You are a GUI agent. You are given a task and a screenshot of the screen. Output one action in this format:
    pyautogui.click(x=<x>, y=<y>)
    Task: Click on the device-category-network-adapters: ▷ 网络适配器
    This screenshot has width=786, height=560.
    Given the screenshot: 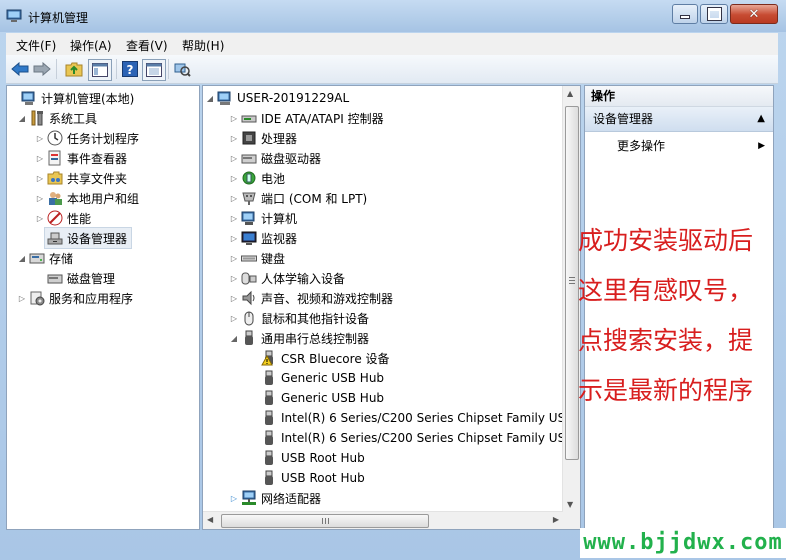 What is the action you would take?
    pyautogui.click(x=275, y=498)
    